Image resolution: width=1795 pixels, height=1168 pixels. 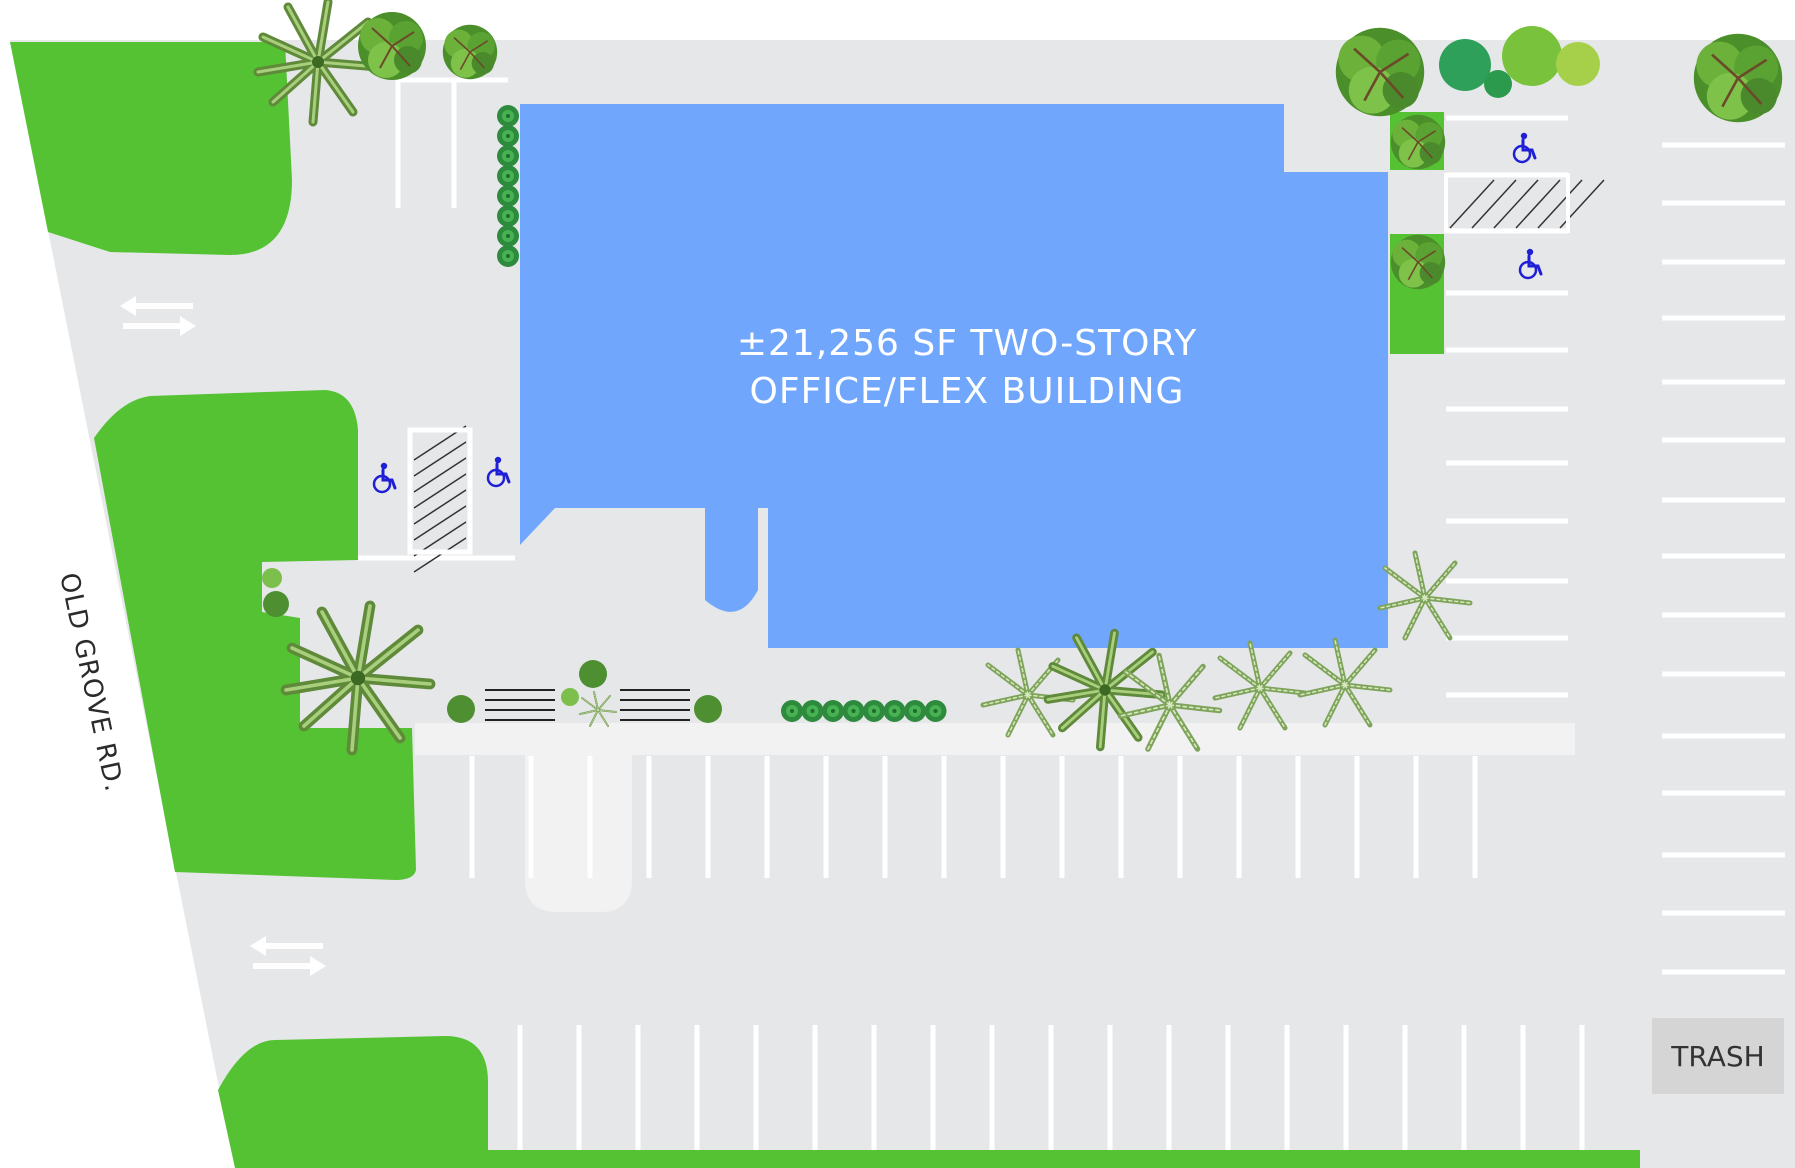 What do you see at coordinates (151, 148) in the screenshot?
I see `landscape-island-northwest` at bounding box center [151, 148].